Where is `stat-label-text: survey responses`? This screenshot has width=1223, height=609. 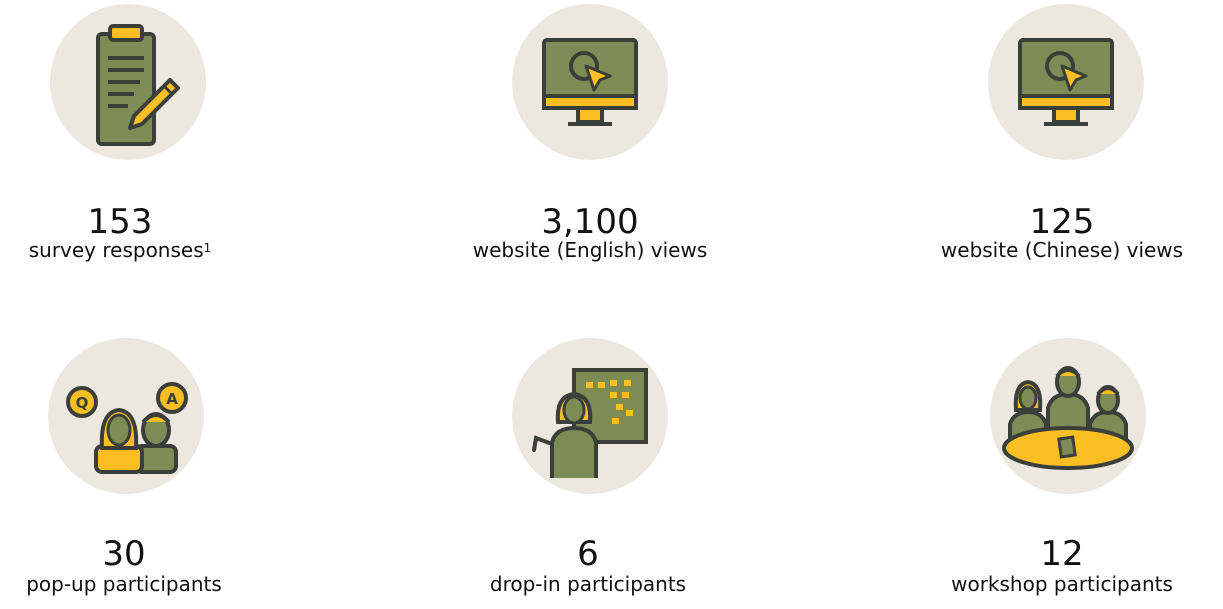 stat-label-text: survey responses is located at coordinates (116, 250).